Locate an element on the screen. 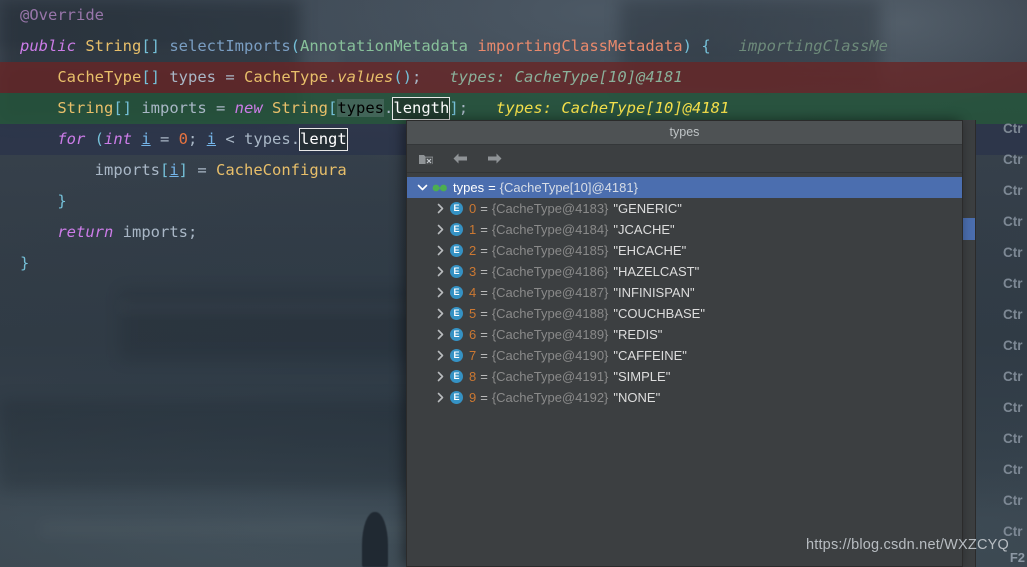 The width and height of the screenshot is (1027, 567). close-frame-icon is located at coordinates (426, 159).